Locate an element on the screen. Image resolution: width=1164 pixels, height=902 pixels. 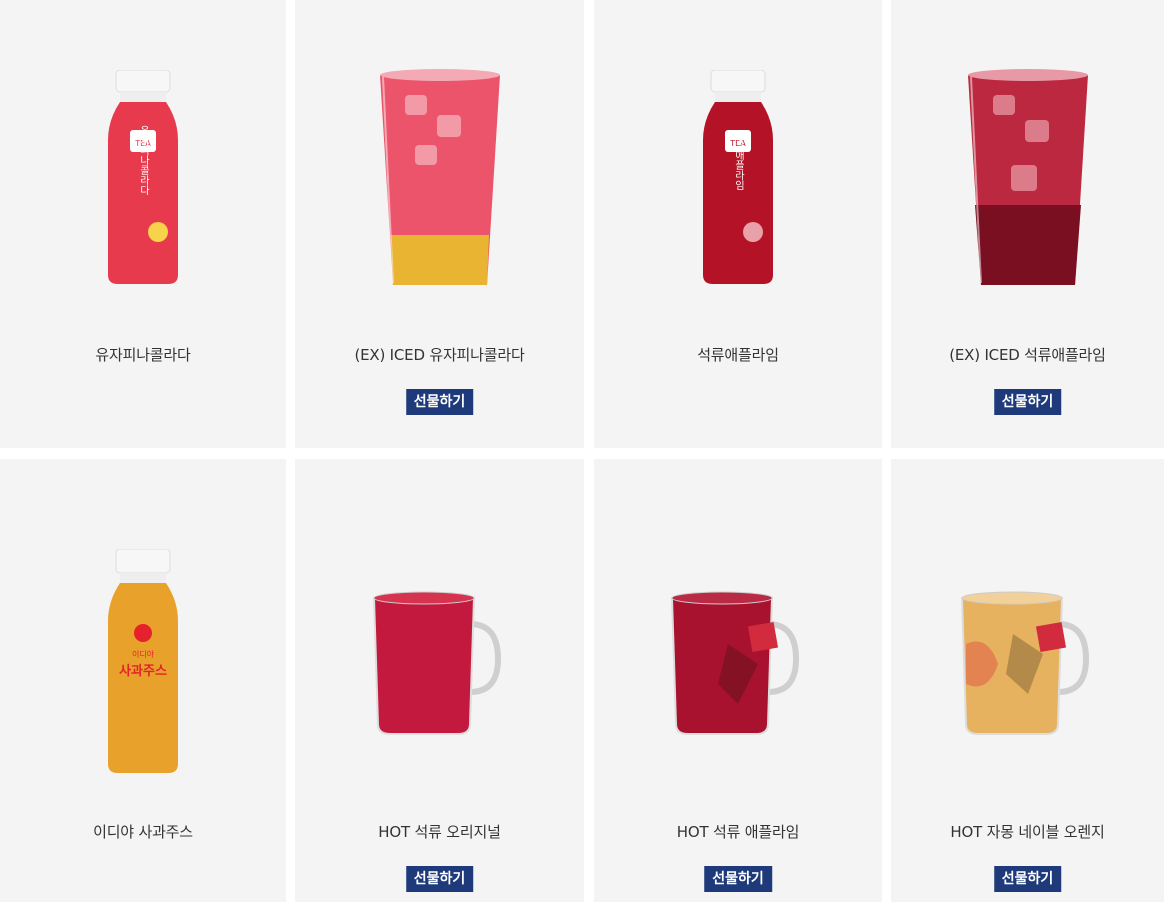
product-name: (EX) ICED 석류애플라임 is located at coordinates (1027, 354).